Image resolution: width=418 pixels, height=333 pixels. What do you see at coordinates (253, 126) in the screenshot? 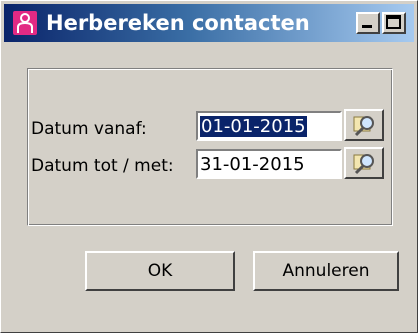
I see `date-from-value: 01-01-2015` at bounding box center [253, 126].